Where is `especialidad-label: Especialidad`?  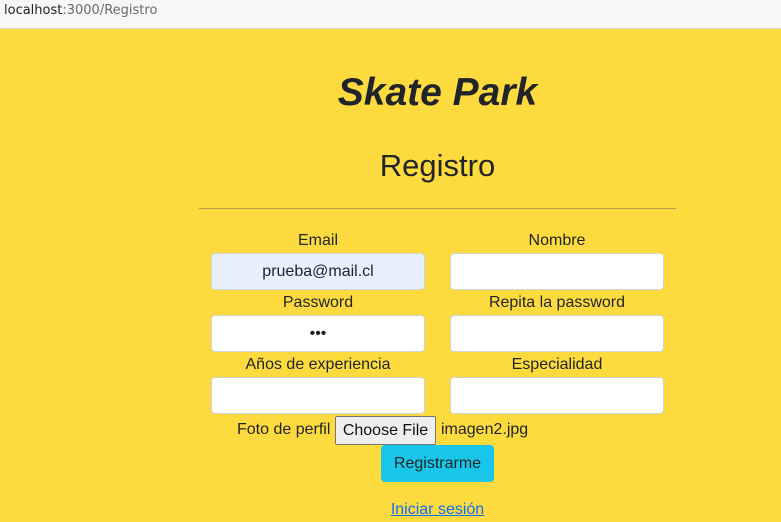 especialidad-label: Especialidad is located at coordinates (557, 364).